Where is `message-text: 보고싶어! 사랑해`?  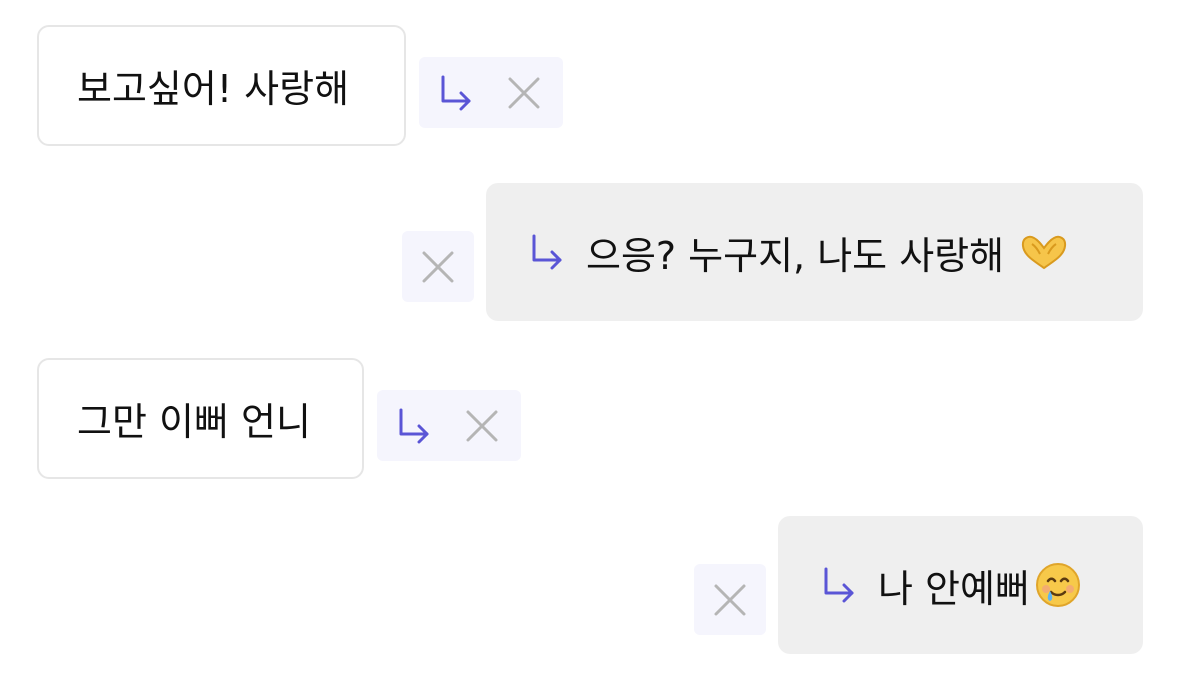 message-text: 보고싶어! 사랑해 is located at coordinates (213, 89).